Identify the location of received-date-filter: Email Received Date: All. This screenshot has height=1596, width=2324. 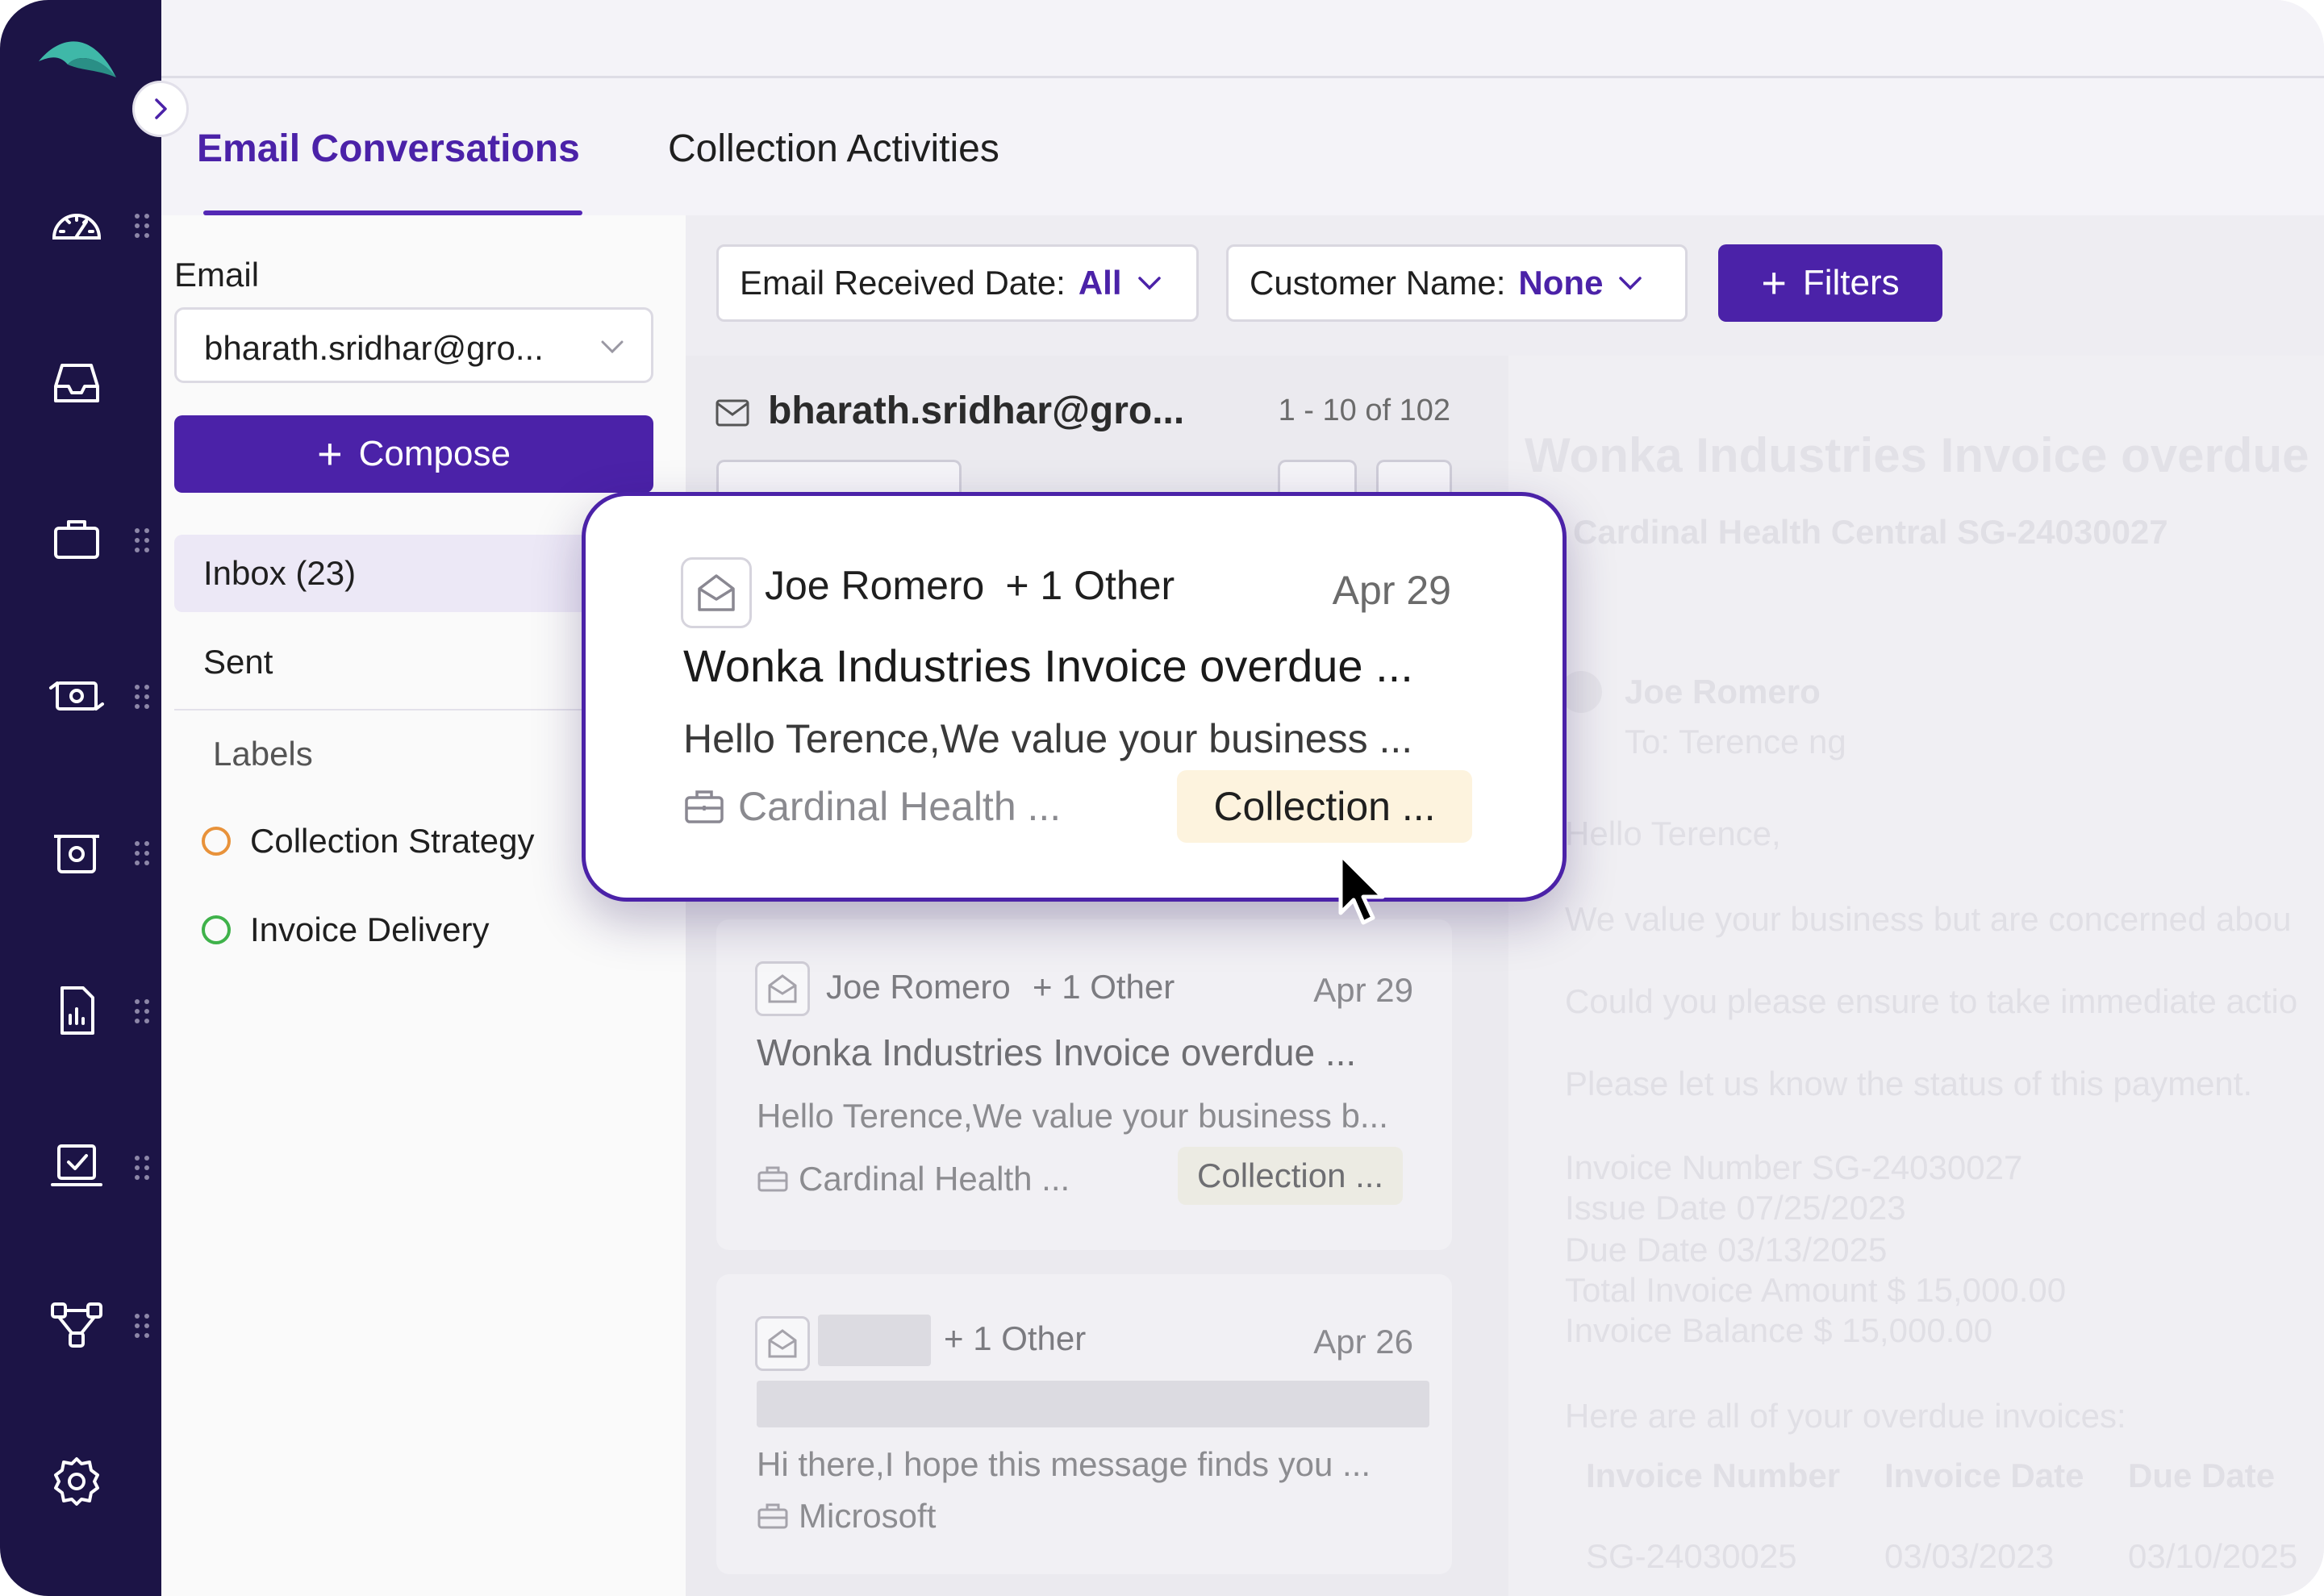
(957, 283).